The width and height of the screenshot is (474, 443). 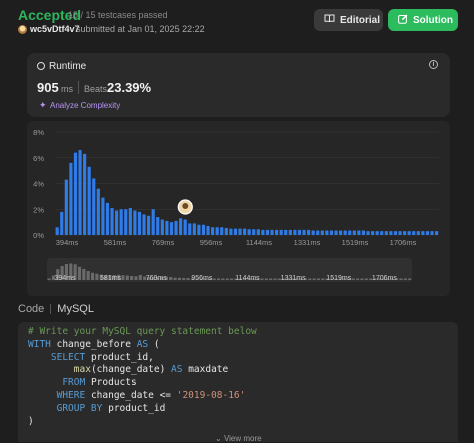 I want to click on clock-icon, so click(x=41, y=66).